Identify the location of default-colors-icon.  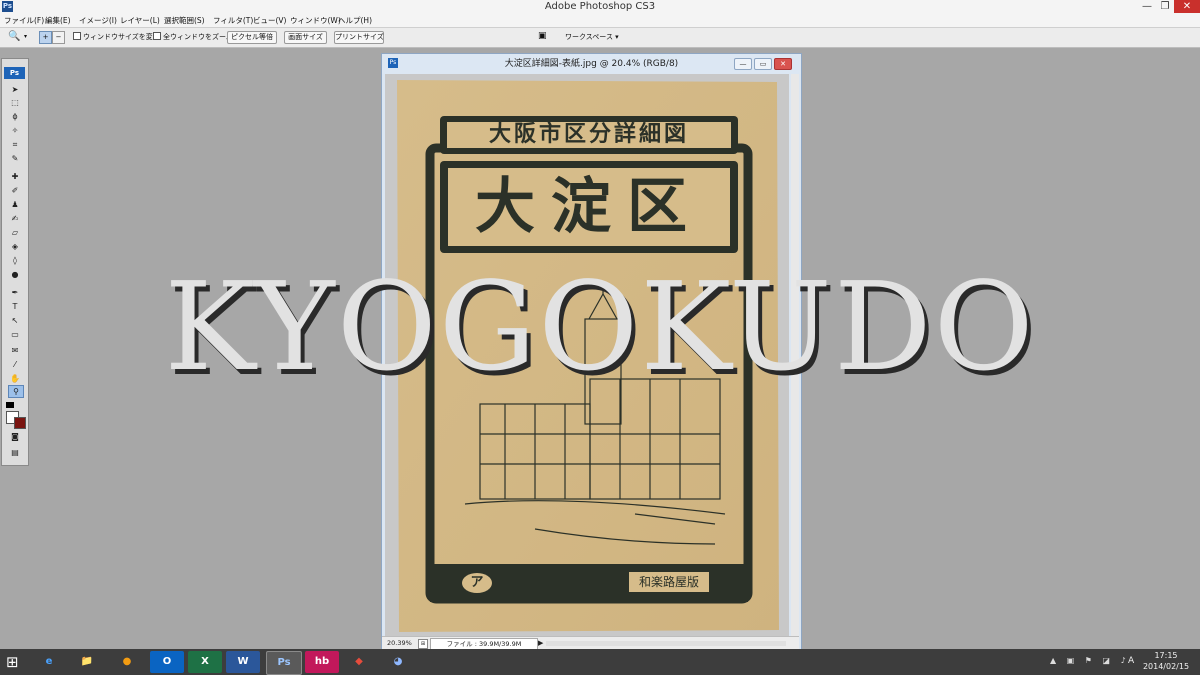
(10, 405).